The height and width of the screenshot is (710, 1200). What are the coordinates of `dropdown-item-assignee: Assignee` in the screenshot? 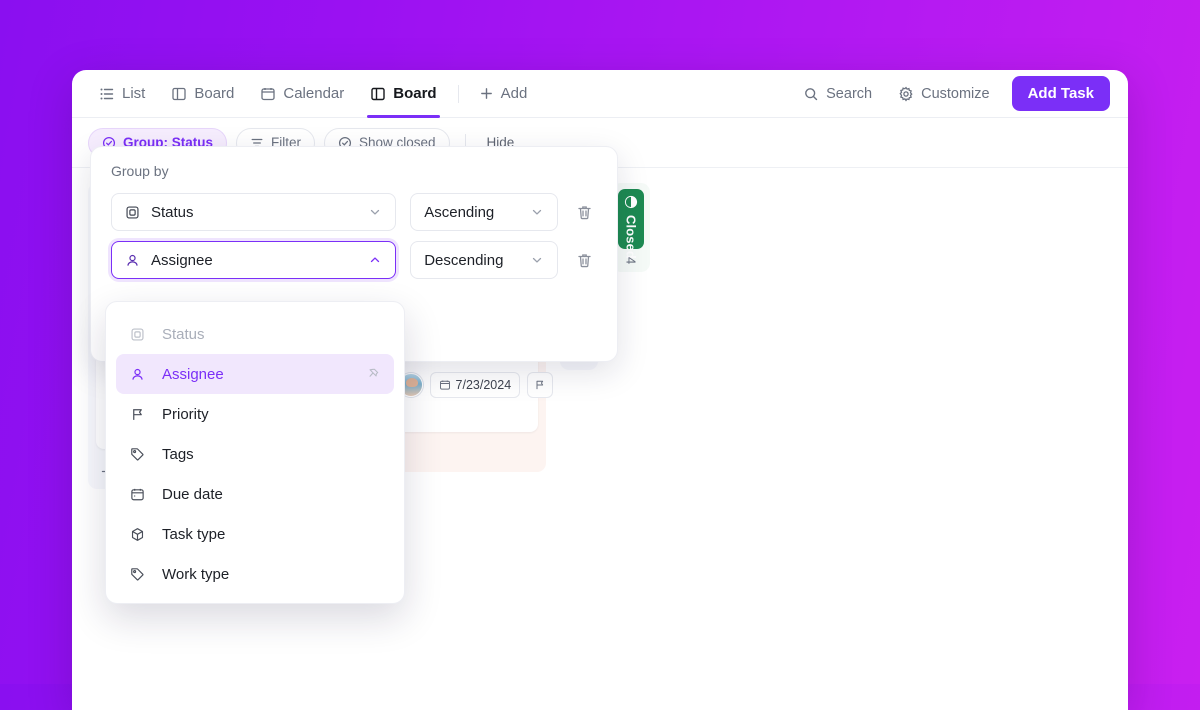 It's located at (255, 374).